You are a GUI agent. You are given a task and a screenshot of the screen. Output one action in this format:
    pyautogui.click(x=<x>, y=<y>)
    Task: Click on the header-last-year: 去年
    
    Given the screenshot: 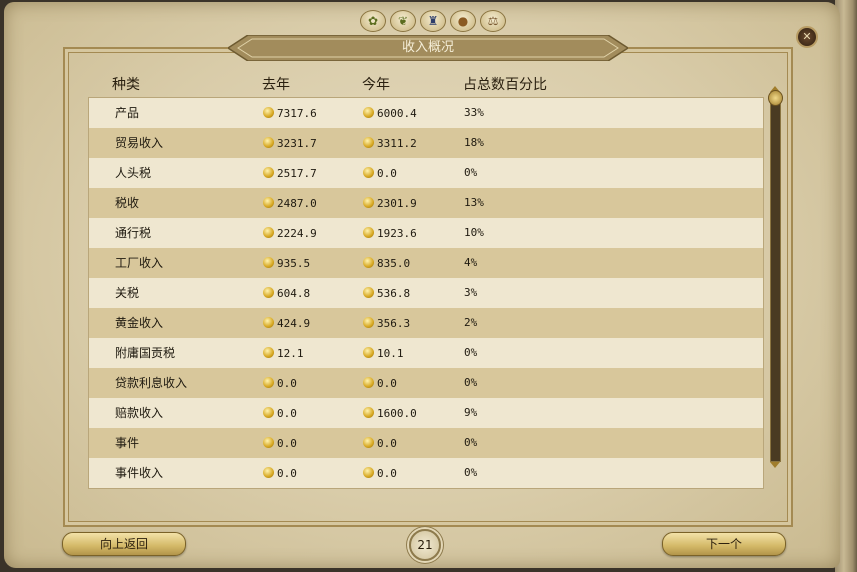 What is the action you would take?
    pyautogui.click(x=276, y=85)
    